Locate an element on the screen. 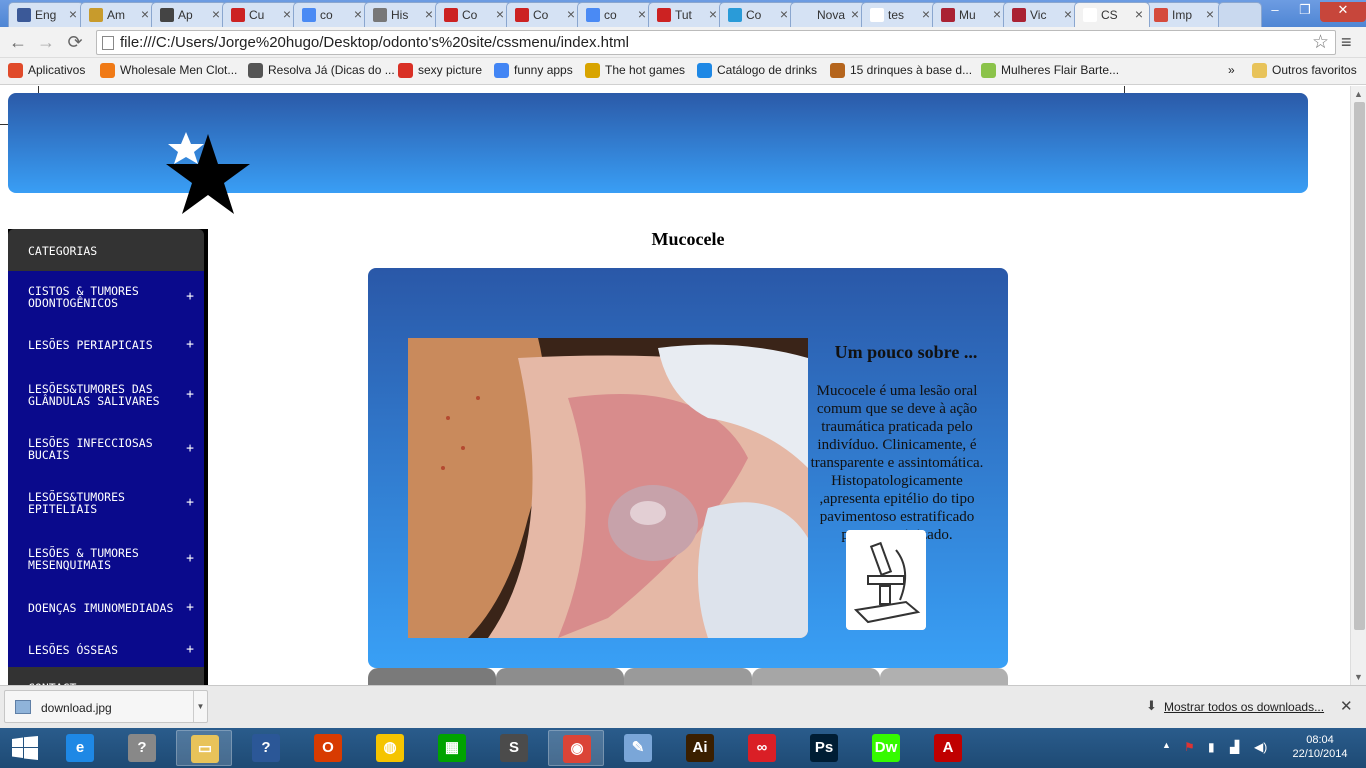 The height and width of the screenshot is (768, 1366). close-window-button: ✕ is located at coordinates (1343, 12).